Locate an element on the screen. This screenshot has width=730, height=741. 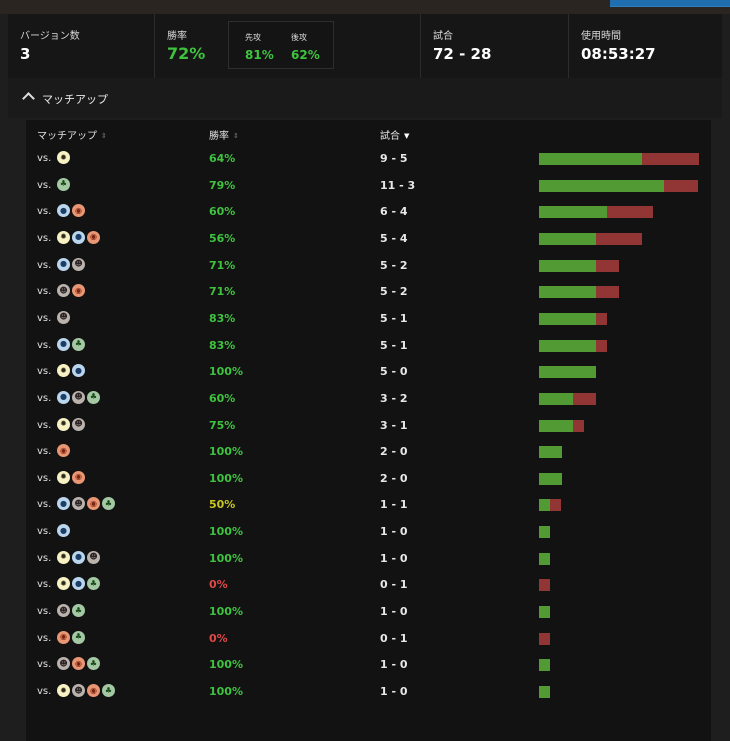
table-row: vs. ☻ 83% 5 - 1 is located at coordinates (368, 319).